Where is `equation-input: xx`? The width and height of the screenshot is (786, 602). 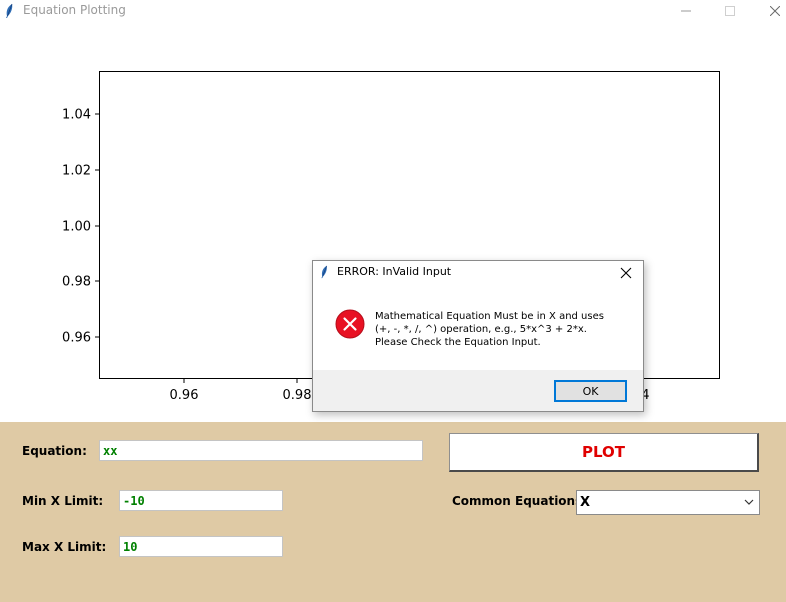
equation-input: xx is located at coordinates (261, 450).